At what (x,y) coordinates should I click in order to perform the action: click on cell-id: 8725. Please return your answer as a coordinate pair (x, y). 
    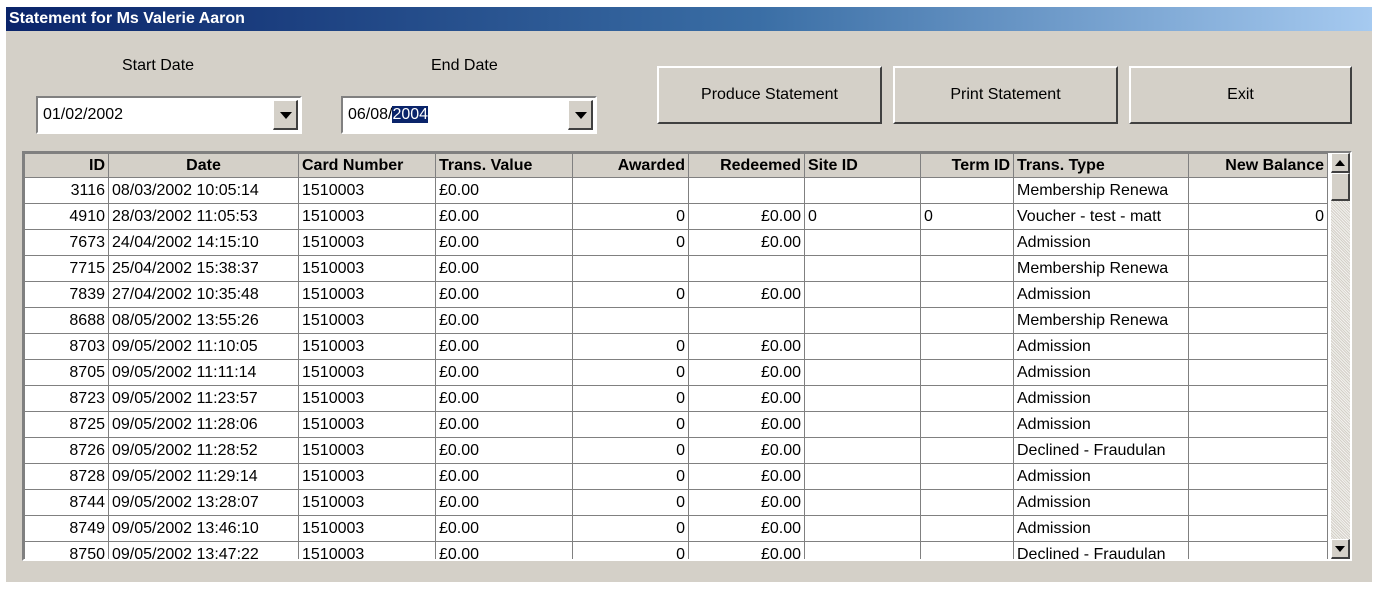
    Looking at the image, I should click on (66, 424).